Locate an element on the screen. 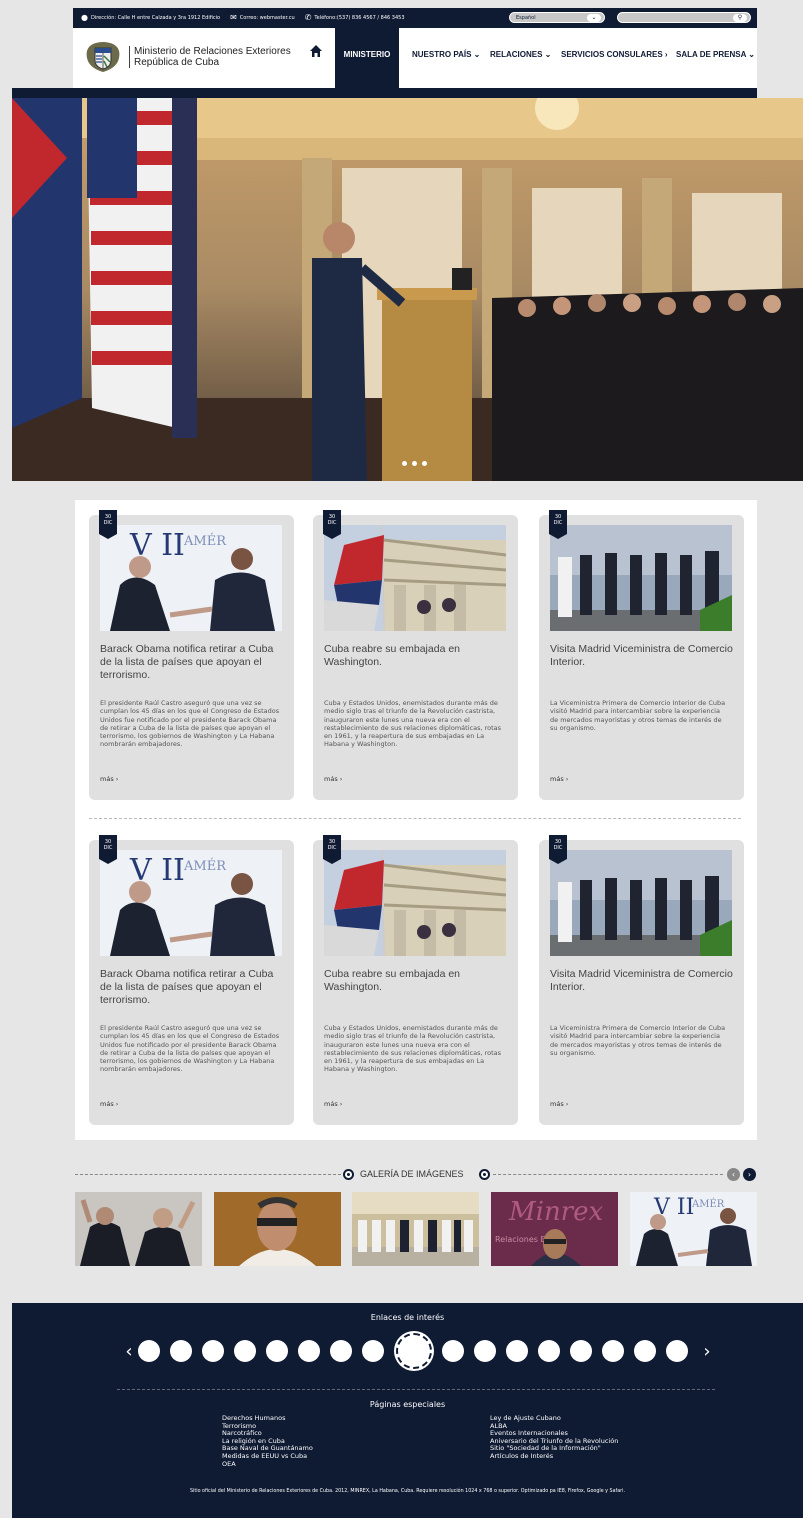  portrait-photo is located at coordinates (277, 1229).